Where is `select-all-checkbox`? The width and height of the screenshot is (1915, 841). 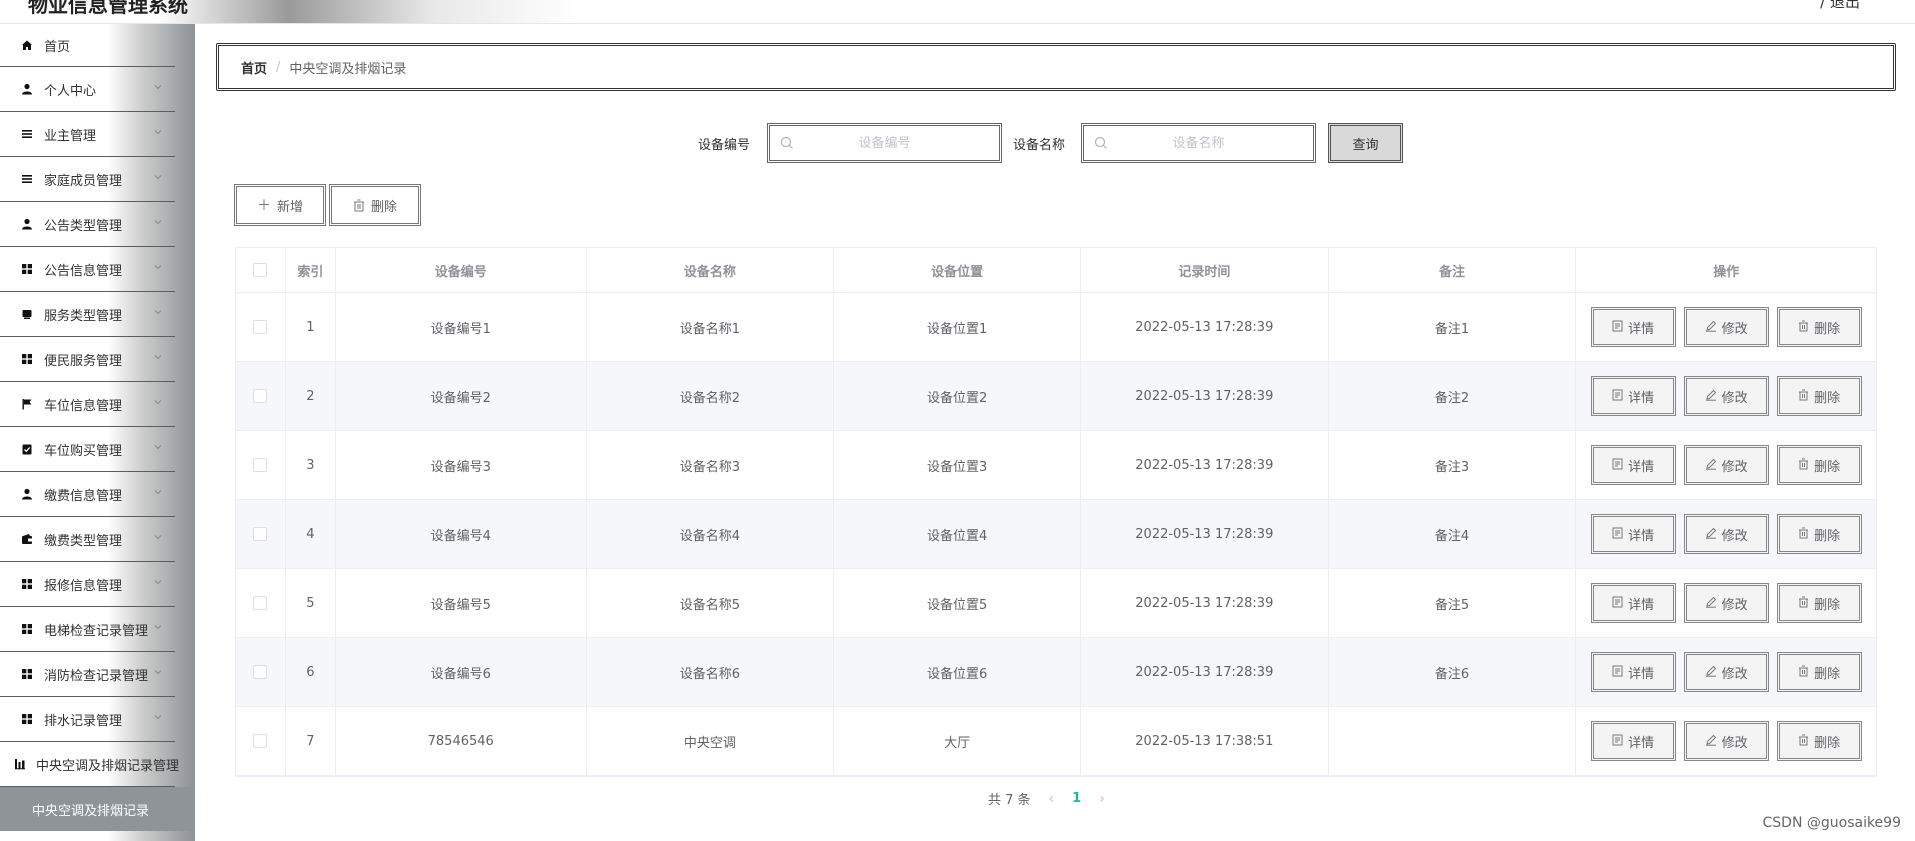 select-all-checkbox is located at coordinates (260, 270).